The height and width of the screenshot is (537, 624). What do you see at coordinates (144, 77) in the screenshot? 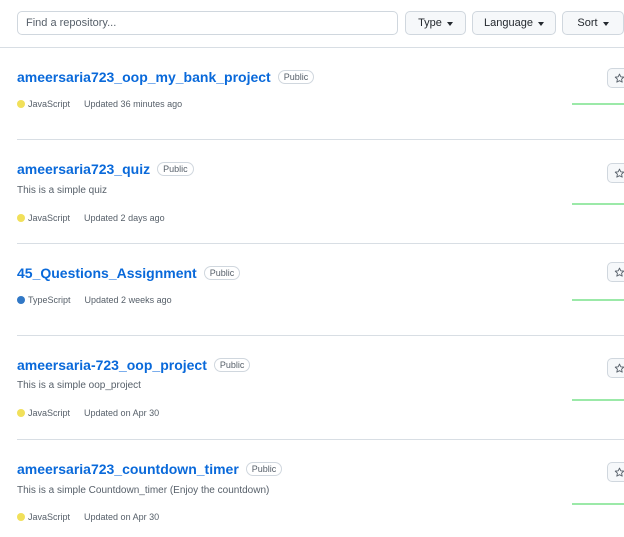
I see `repo-name-link: ameersaria723_oop_my_bank_project` at bounding box center [144, 77].